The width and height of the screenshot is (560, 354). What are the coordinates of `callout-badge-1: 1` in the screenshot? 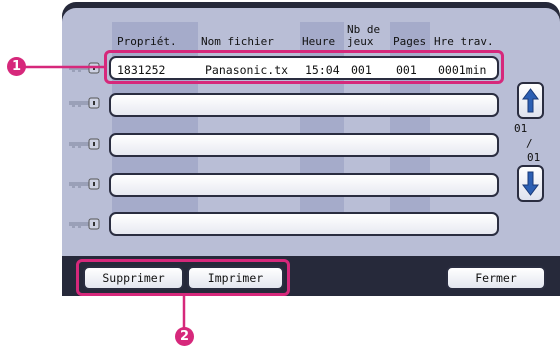 It's located at (16, 66).